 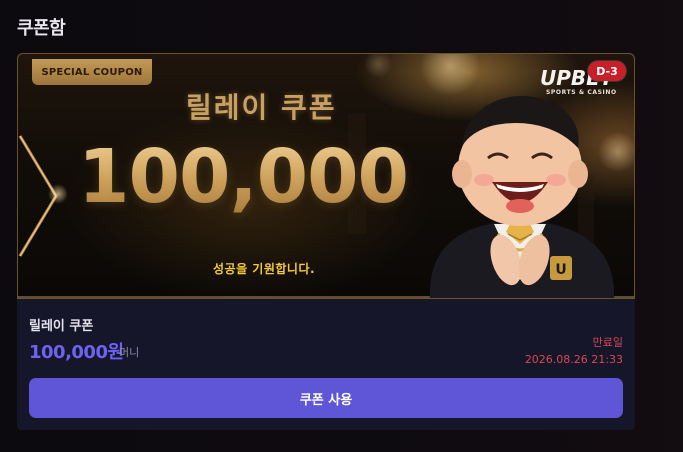 I want to click on coupon-value: 100,000원, so click(x=76, y=352).